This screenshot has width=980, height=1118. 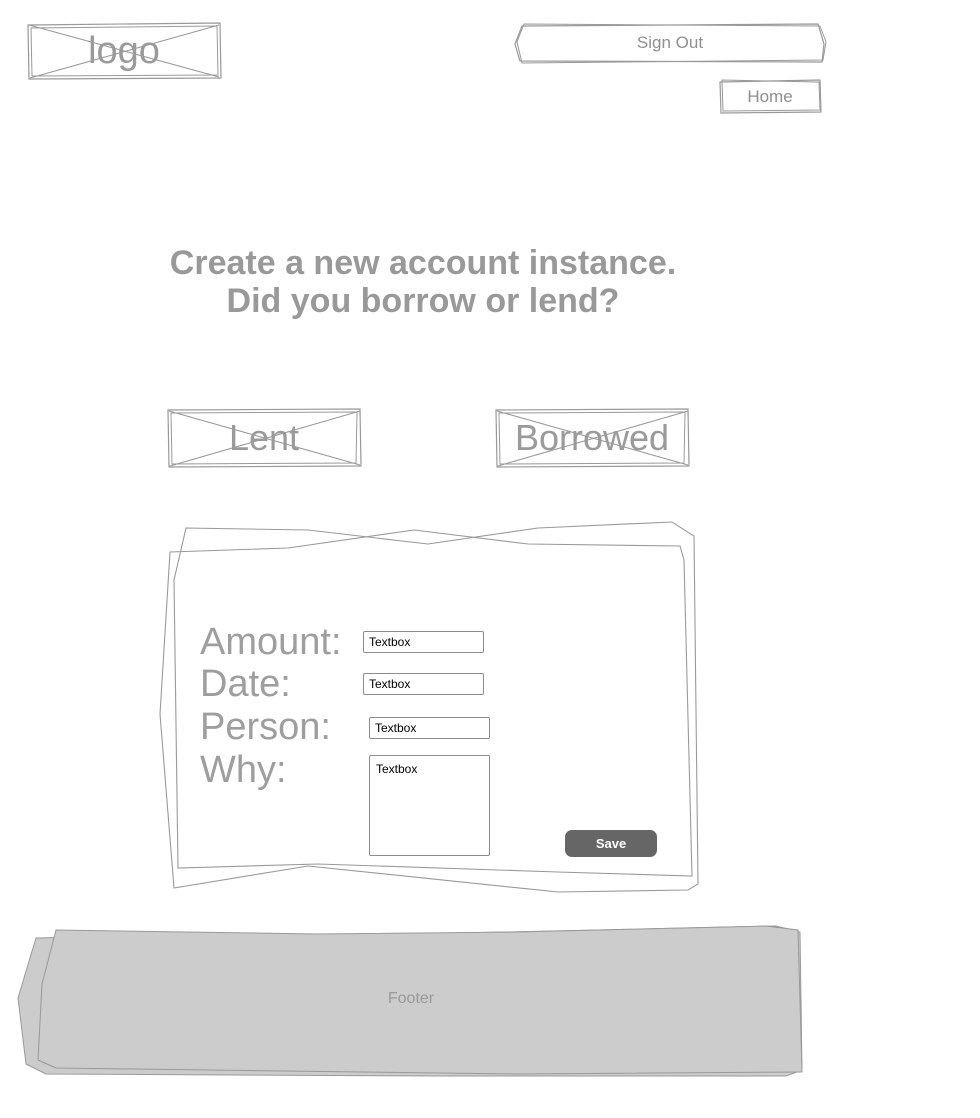 I want to click on save-button: Save, so click(x=611, y=843).